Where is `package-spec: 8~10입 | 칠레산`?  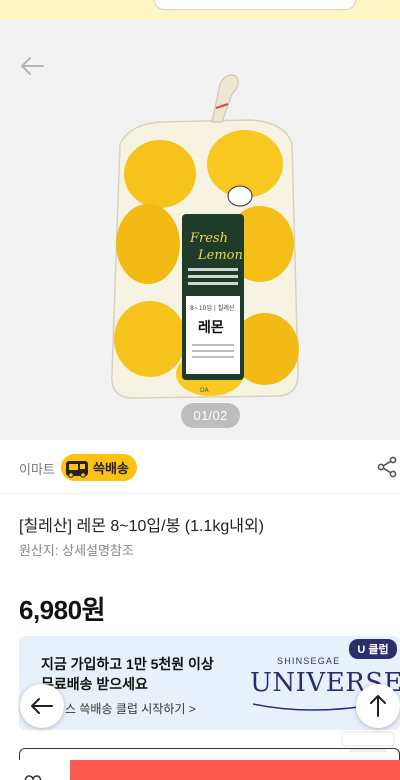
package-spec: 8~10입 | 칠레산 is located at coordinates (212, 308).